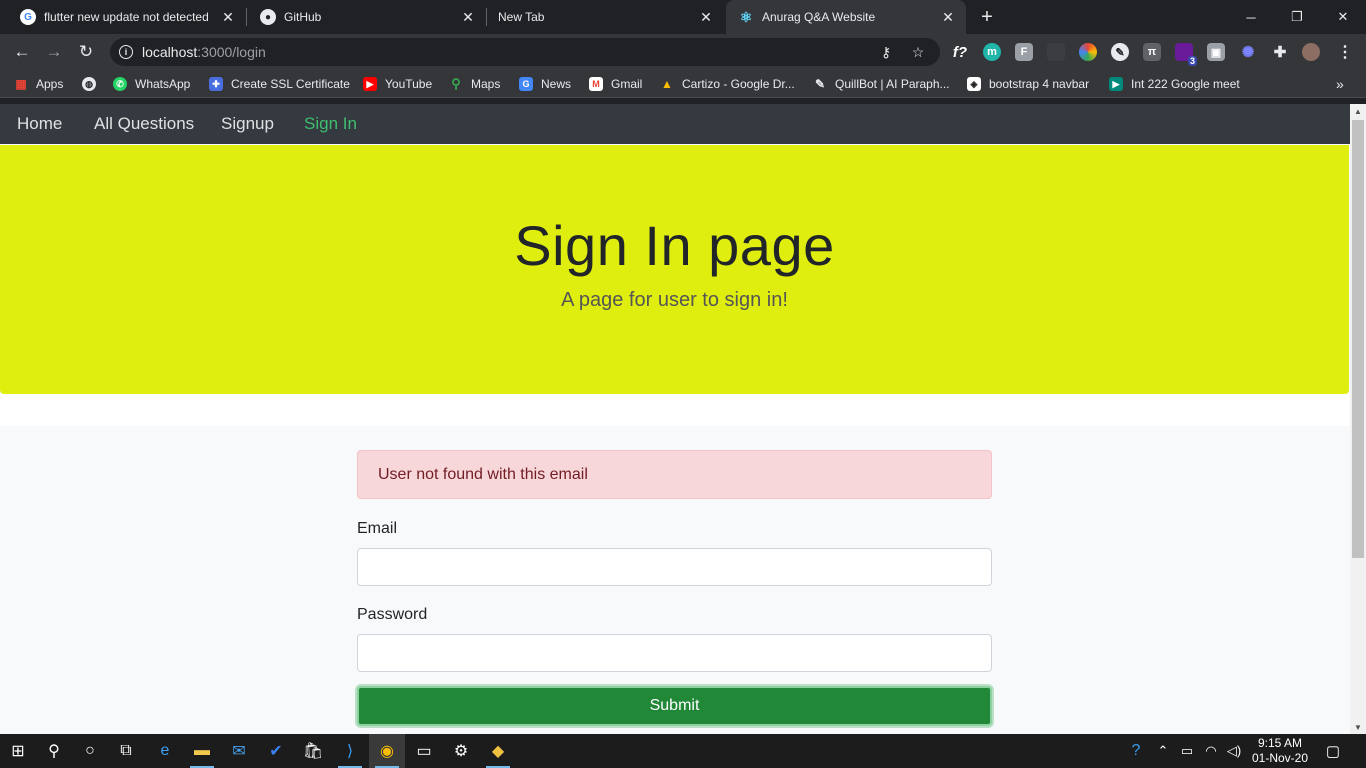 This screenshot has width=1366, height=768. I want to click on bookmark-gmail: M Gmail, so click(615, 84).